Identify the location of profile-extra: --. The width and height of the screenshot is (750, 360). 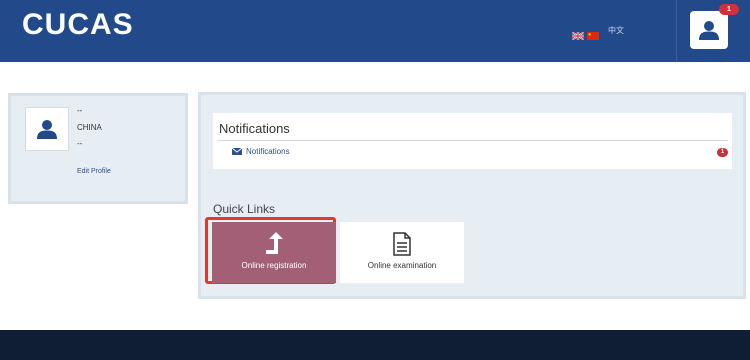
(80, 143).